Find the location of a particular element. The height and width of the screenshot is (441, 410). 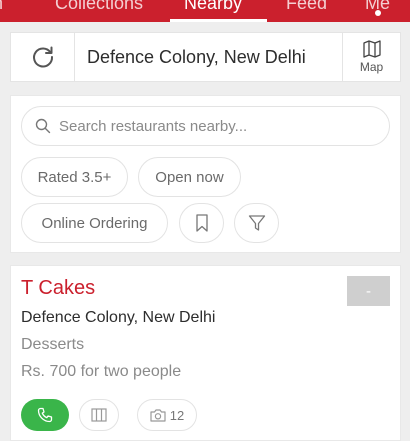

map-button: Map is located at coordinates (371, 57).